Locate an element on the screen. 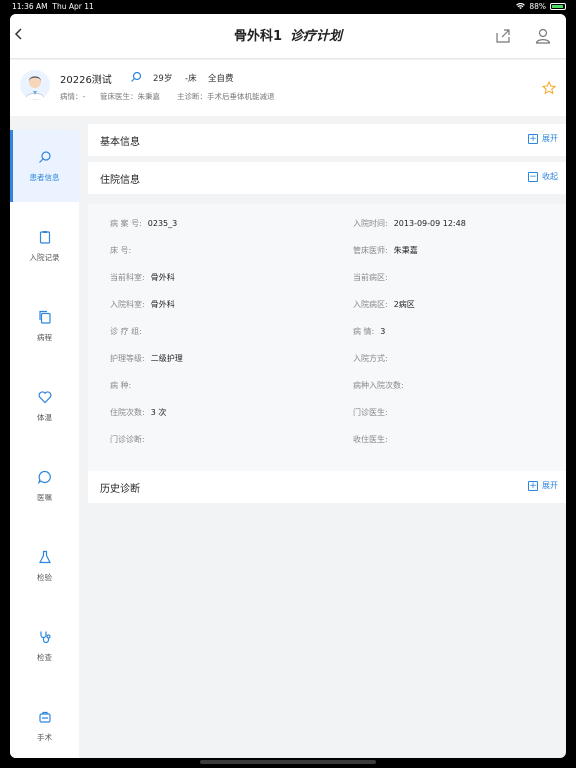 This screenshot has height=768, width=576. heart-icon is located at coordinates (45, 397).